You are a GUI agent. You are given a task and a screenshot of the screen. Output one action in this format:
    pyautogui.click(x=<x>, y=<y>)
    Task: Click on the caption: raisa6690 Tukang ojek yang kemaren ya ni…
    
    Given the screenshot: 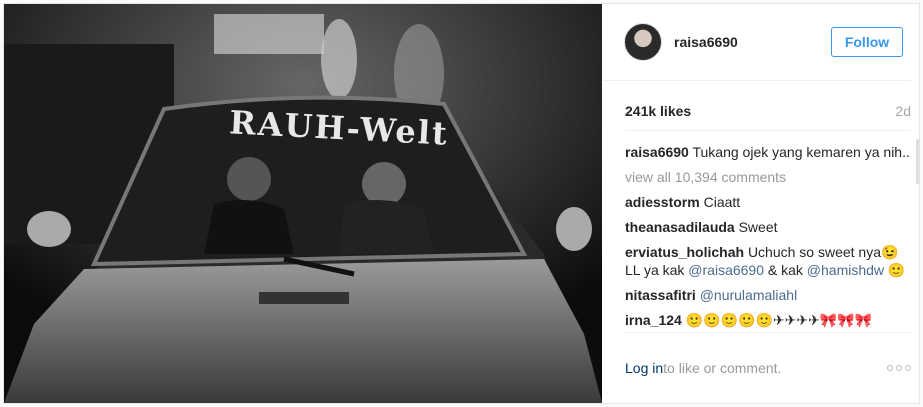 What is the action you would take?
    pyautogui.click(x=768, y=152)
    